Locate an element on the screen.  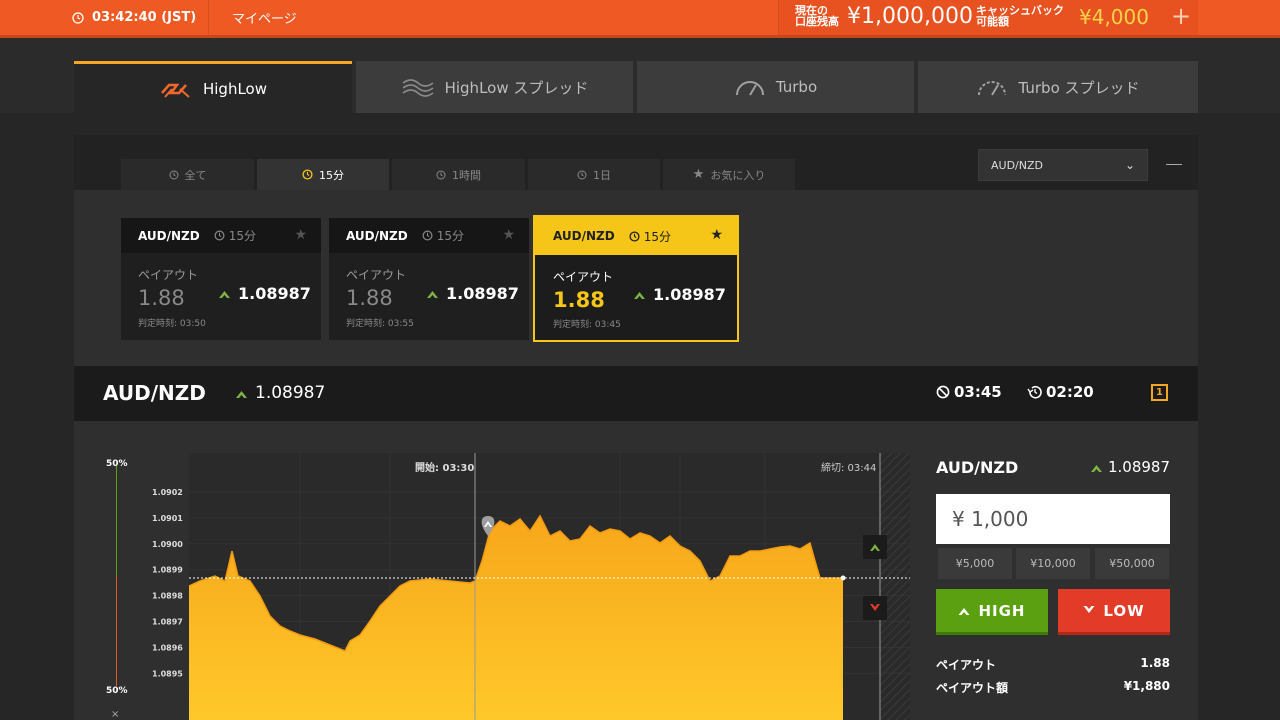
cashback-label: キャッシュバック 可能額 is located at coordinates (1020, 16).